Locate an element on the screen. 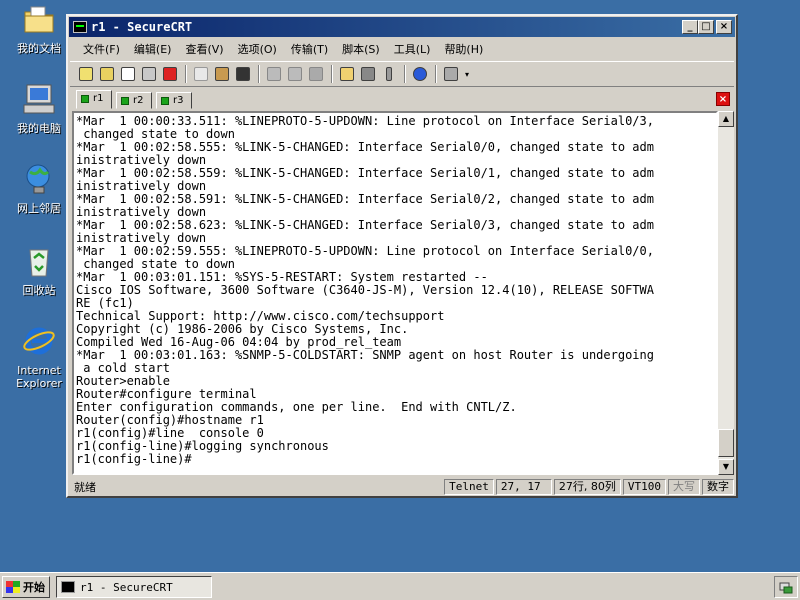  menu-options: 选项(O) is located at coordinates (257, 49).